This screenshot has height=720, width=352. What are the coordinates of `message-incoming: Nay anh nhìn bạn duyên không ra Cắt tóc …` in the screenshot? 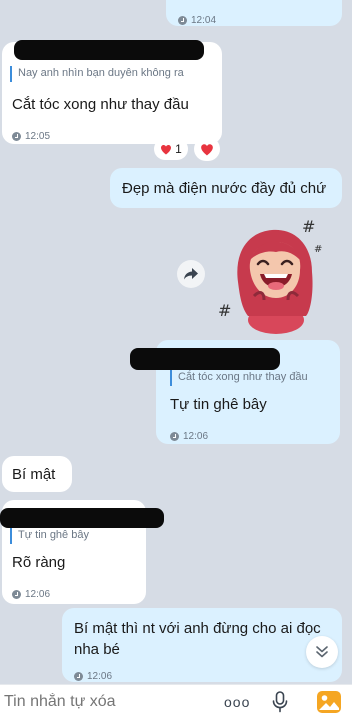 It's located at (112, 93).